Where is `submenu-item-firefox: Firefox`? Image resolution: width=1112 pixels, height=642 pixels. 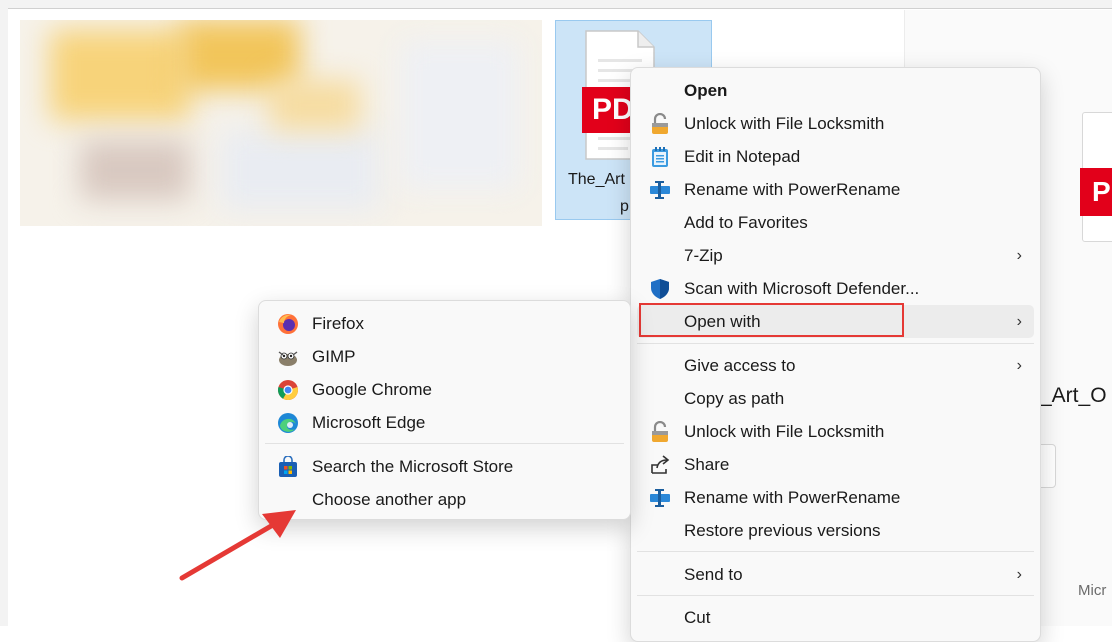
submenu-item-firefox: Firefox is located at coordinates (444, 323).